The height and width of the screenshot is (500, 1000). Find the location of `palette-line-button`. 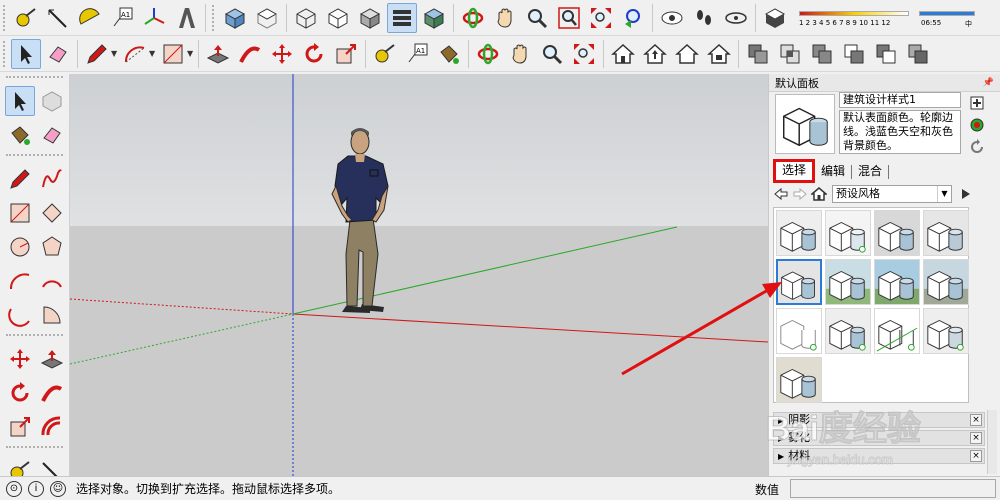

palette-line-button is located at coordinates (20, 179).